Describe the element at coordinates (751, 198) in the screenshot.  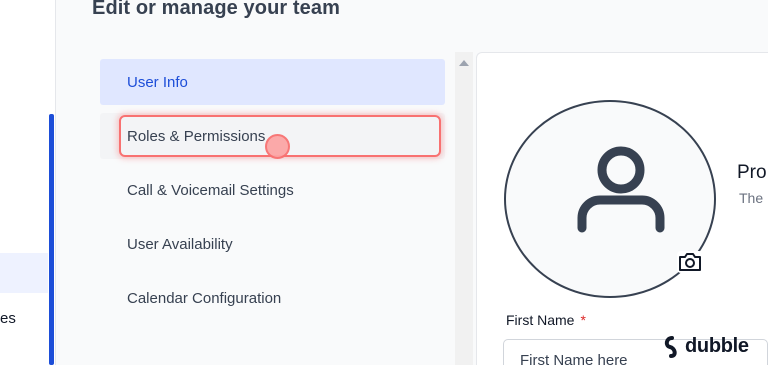
I see `profile-subtext: The` at that location.